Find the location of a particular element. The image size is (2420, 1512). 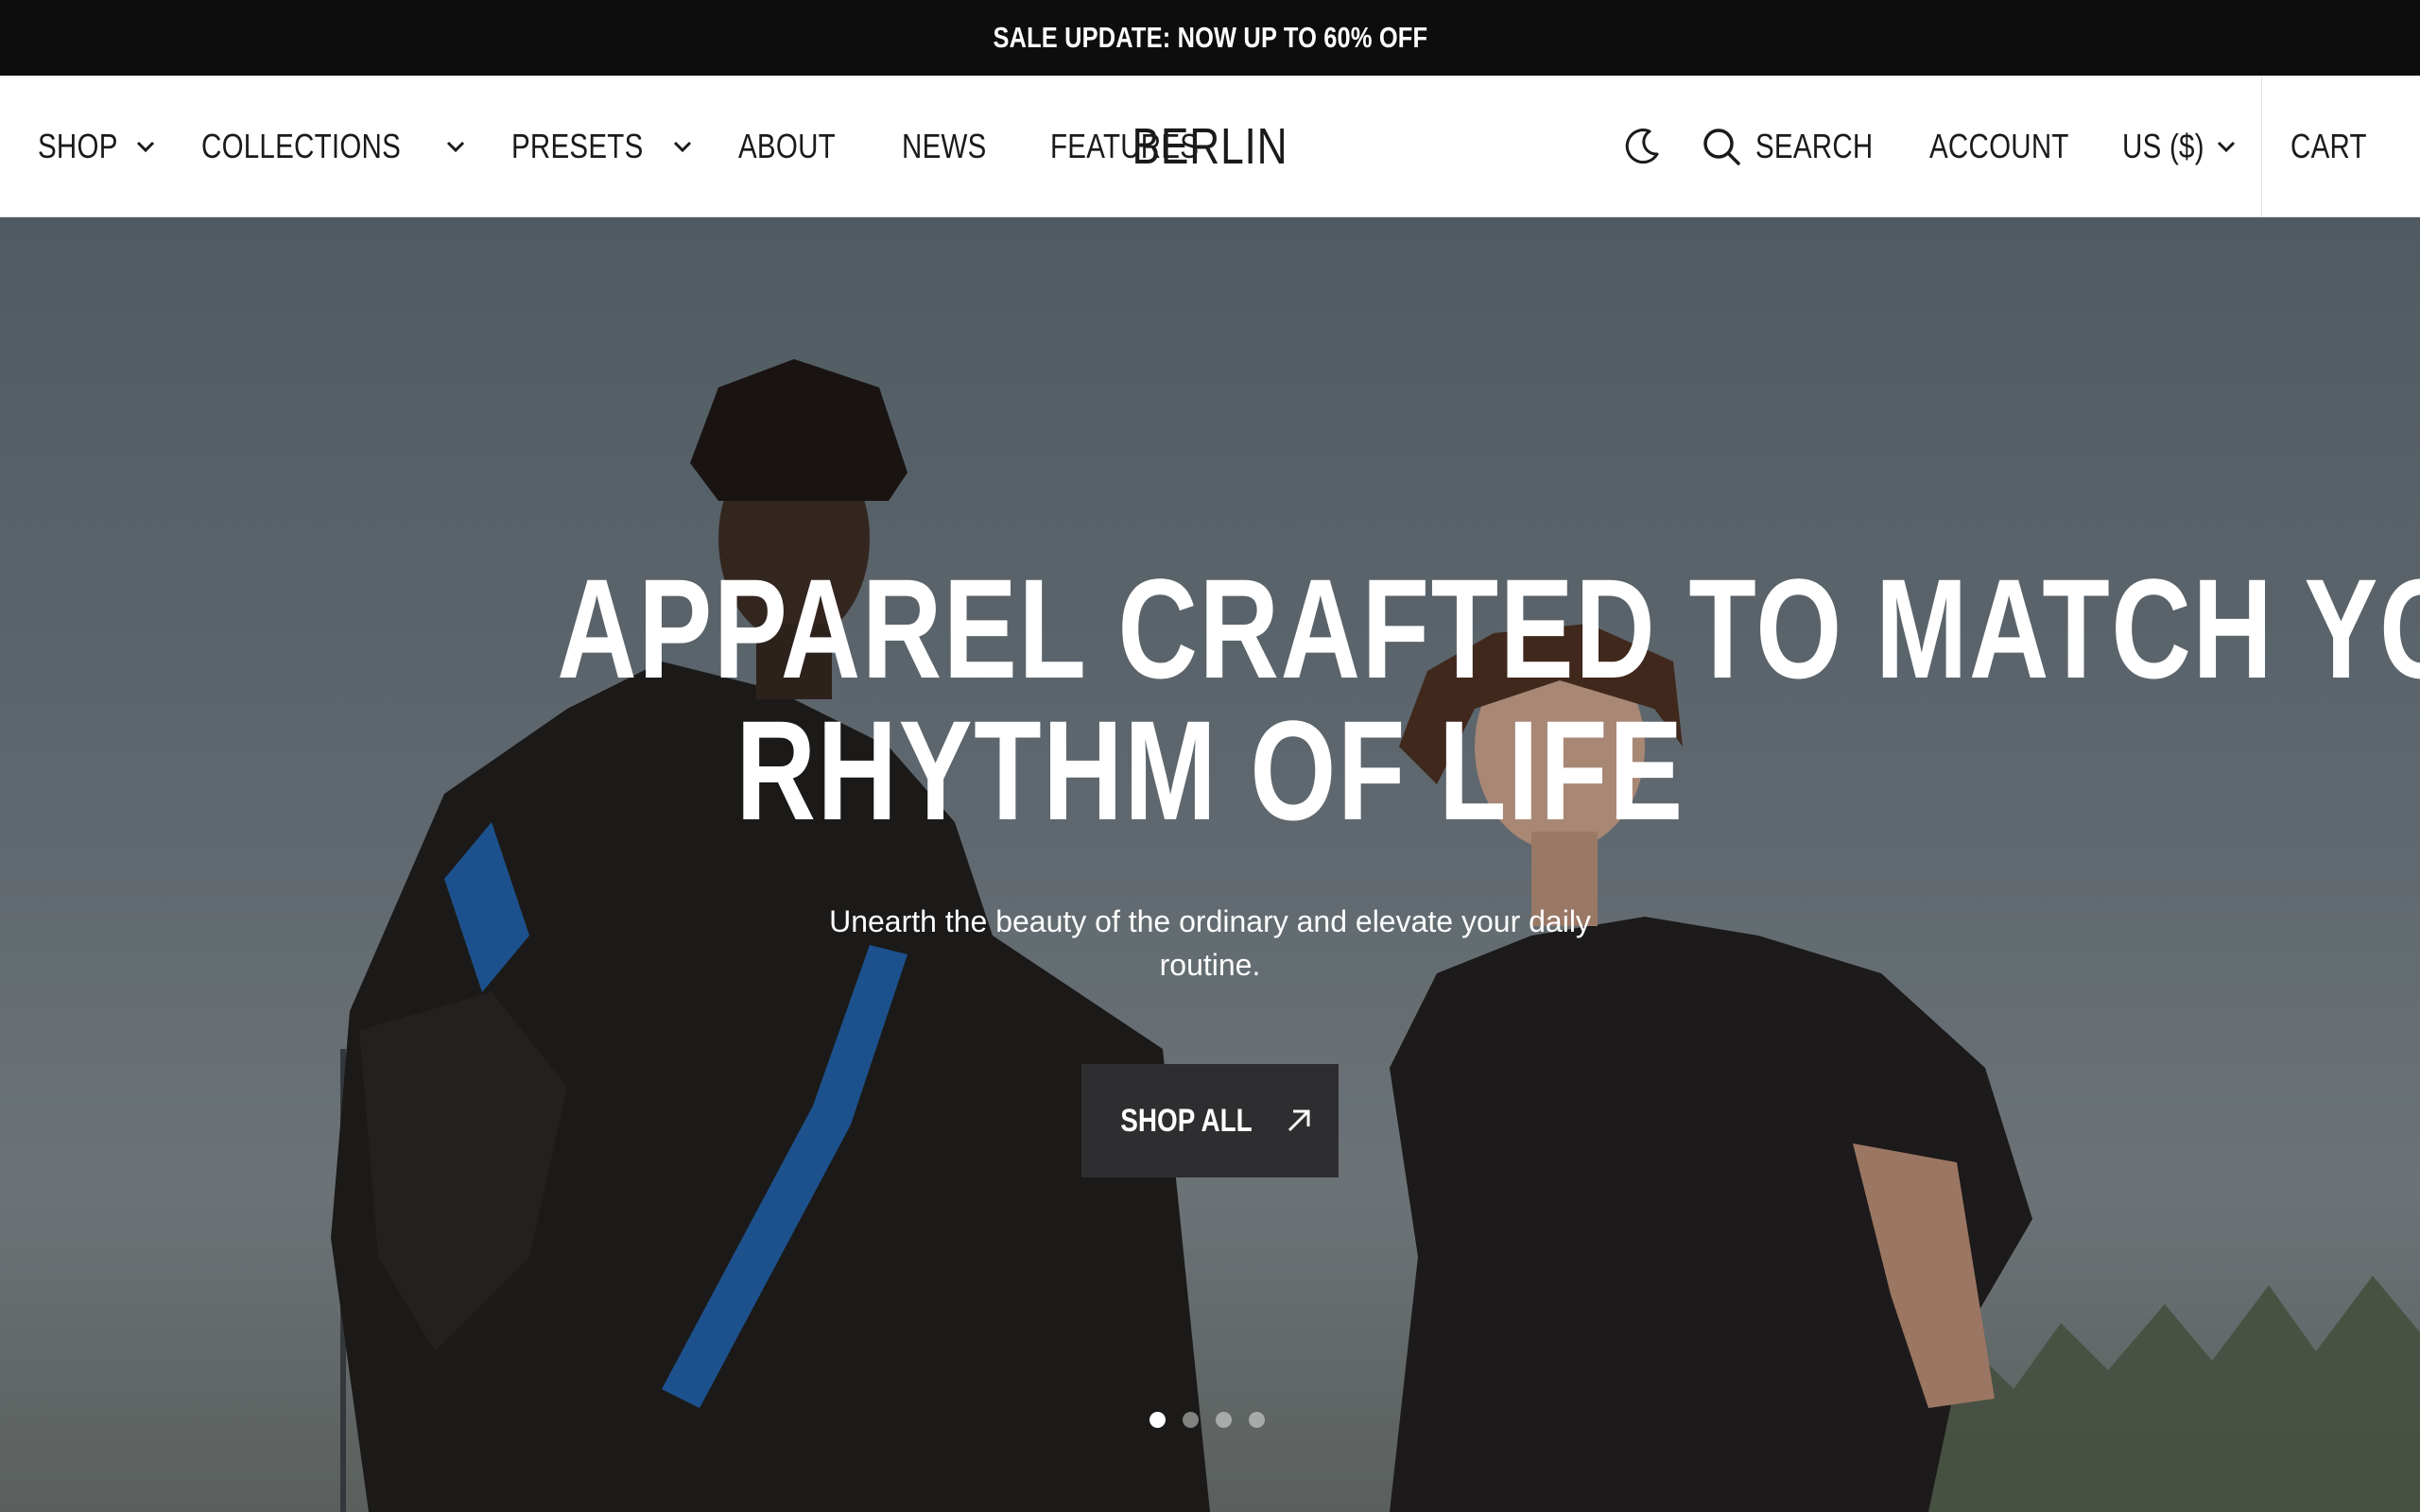

nav-label-about: ABOUT is located at coordinates (786, 146).